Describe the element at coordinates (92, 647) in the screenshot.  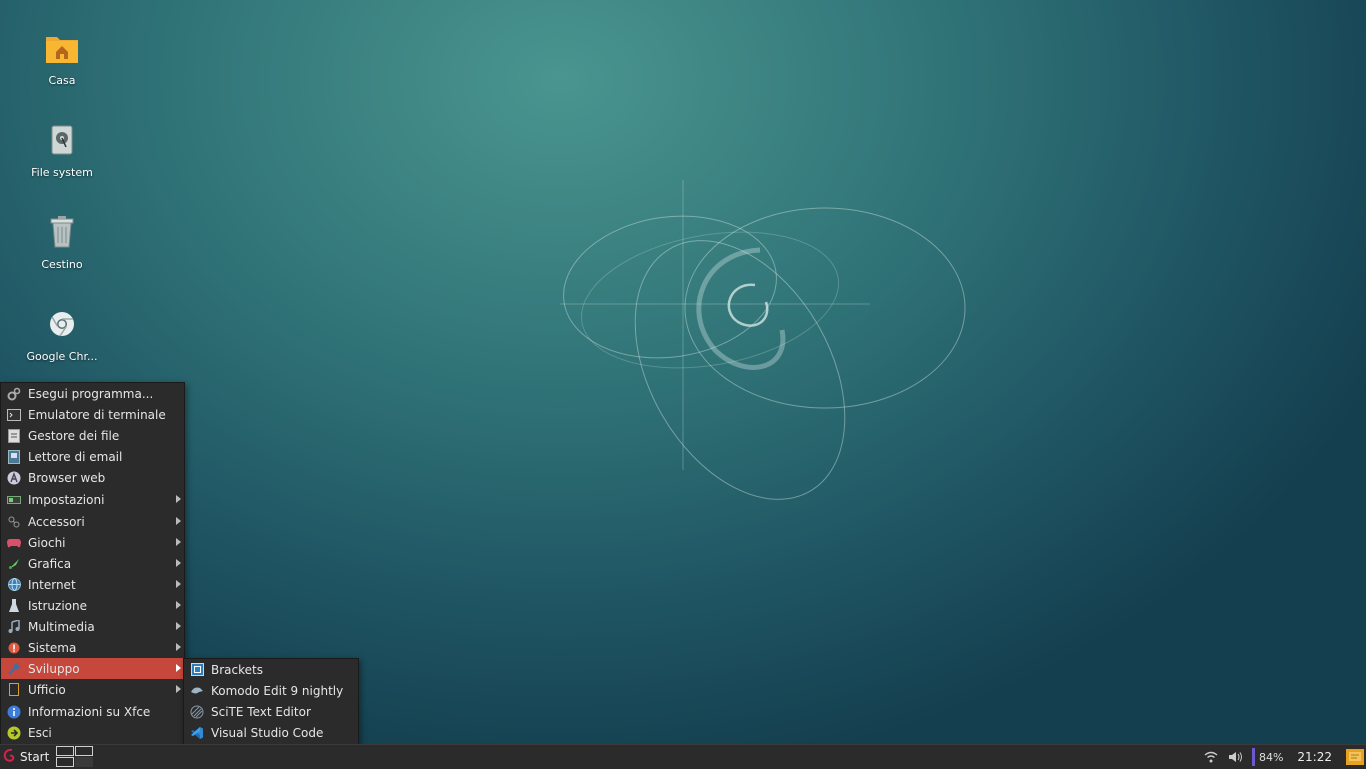
I see `menu-item-system: Sistema` at that location.